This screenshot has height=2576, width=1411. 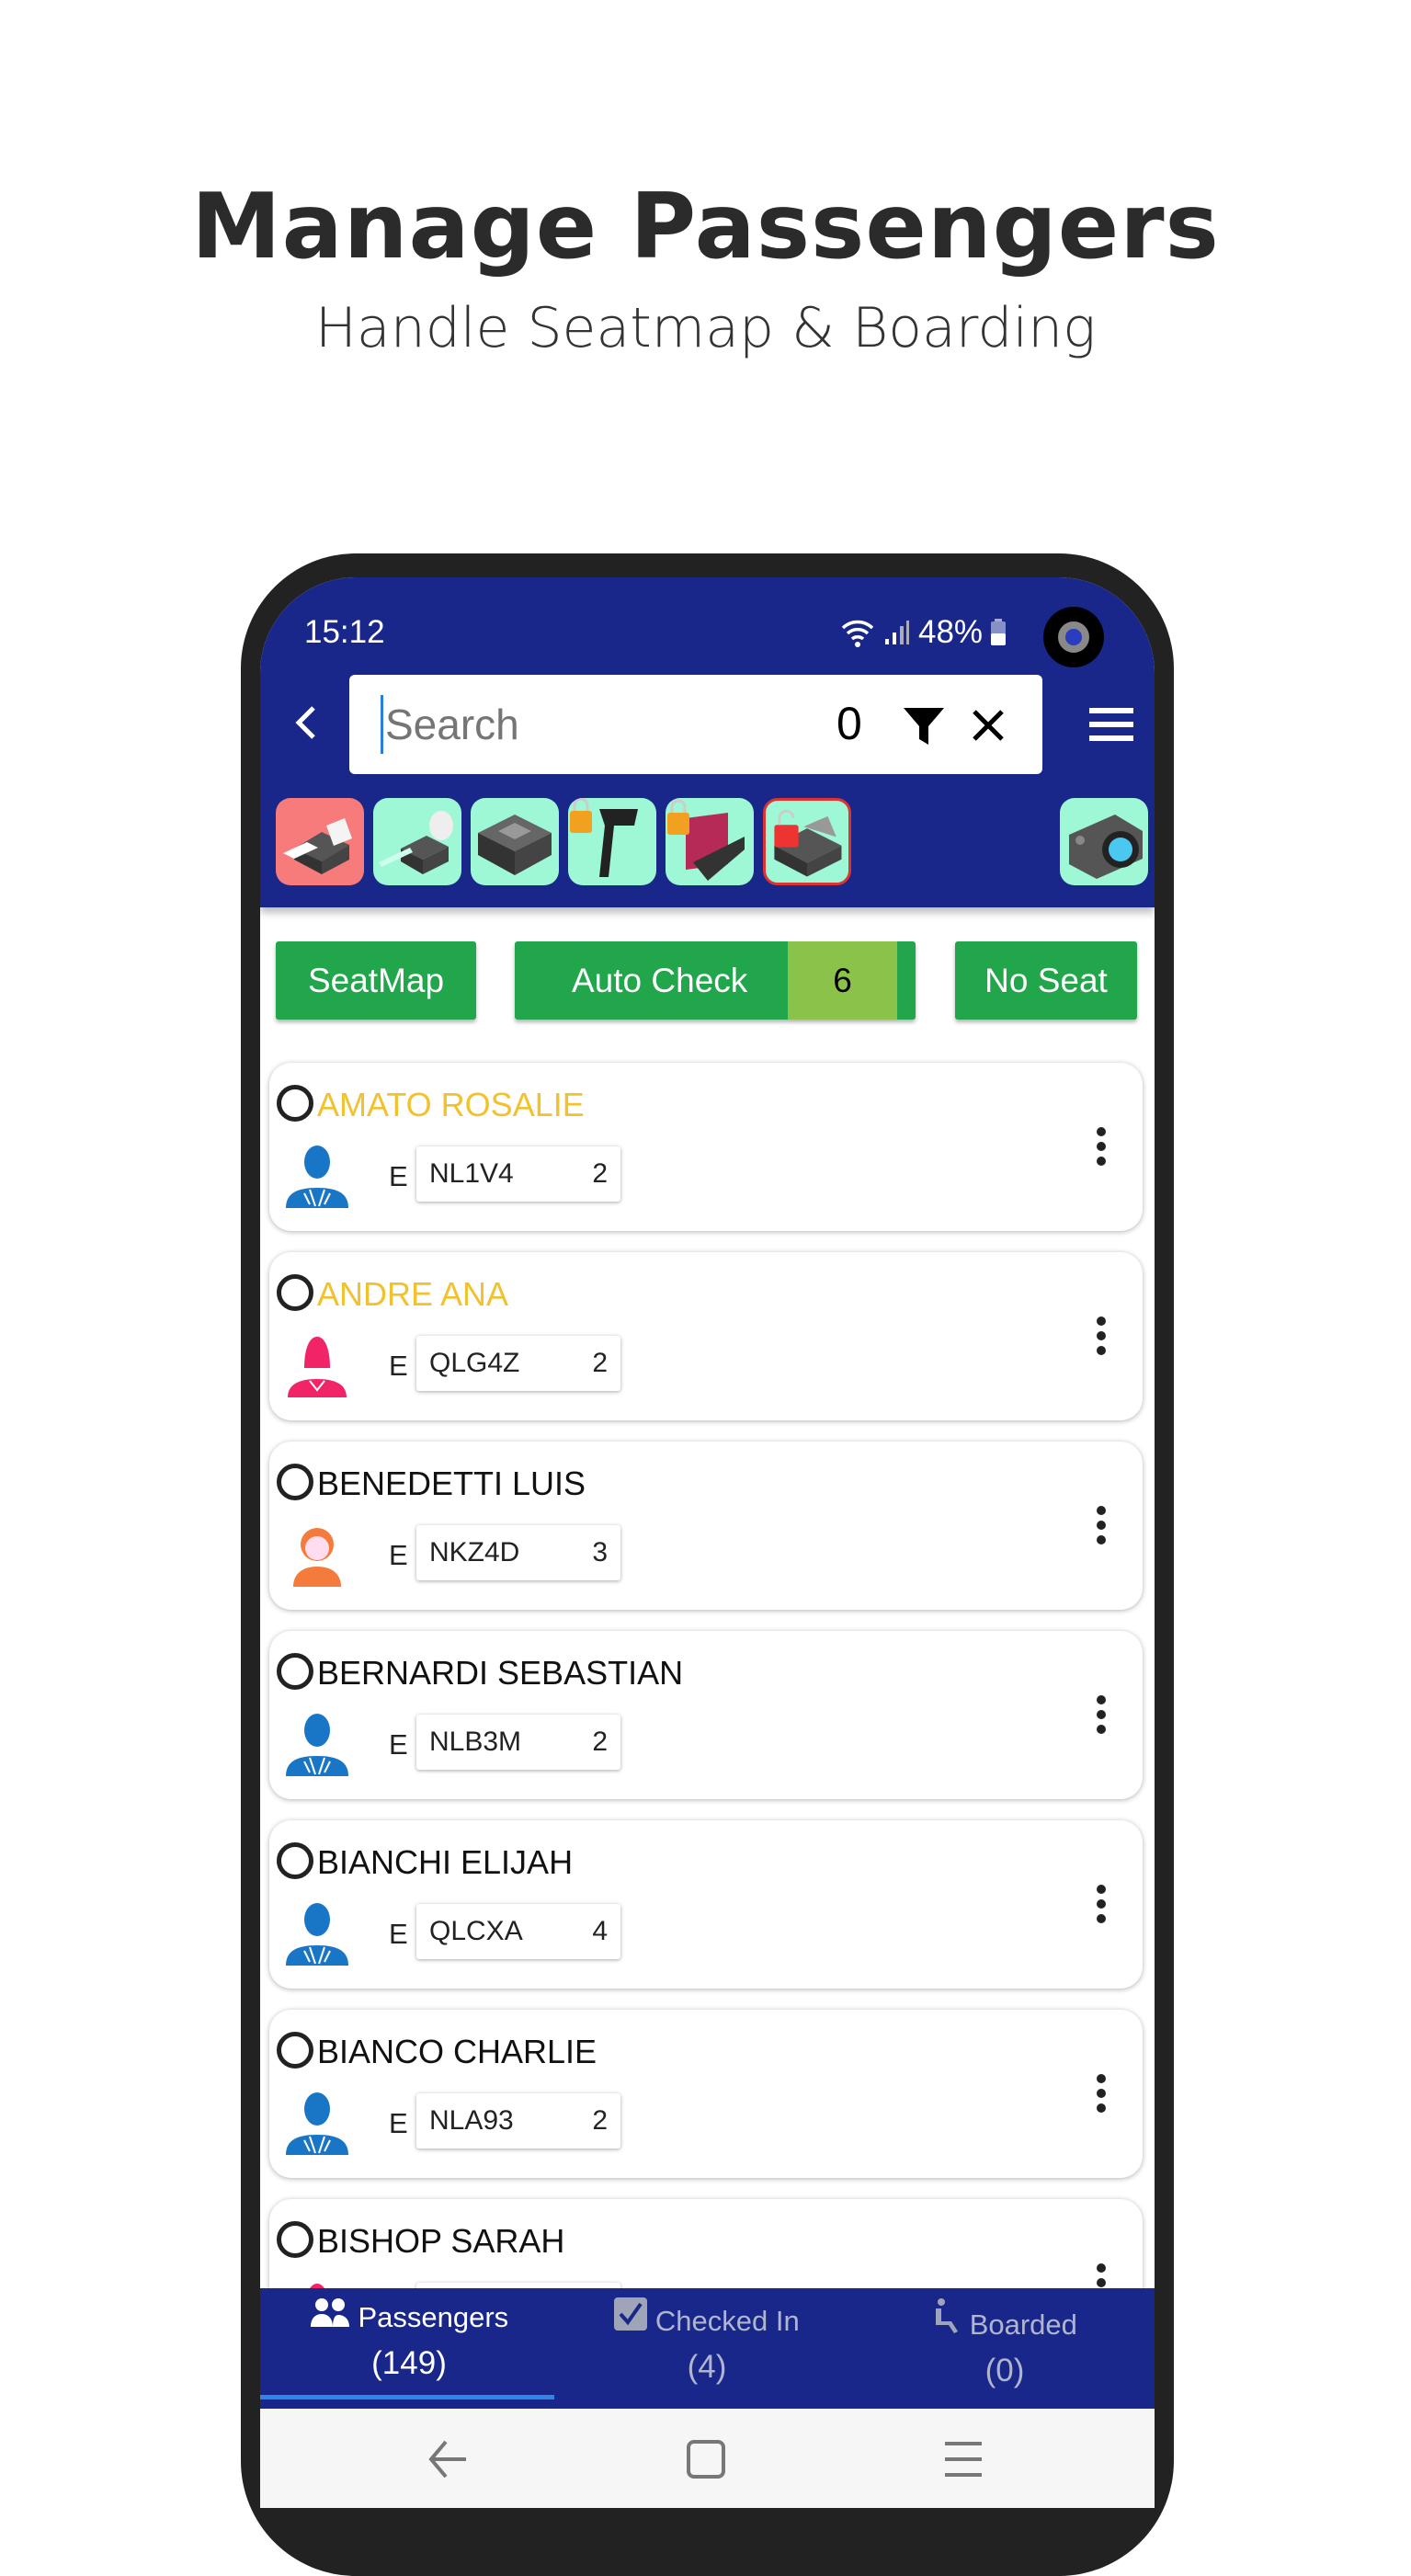 I want to click on pnr-box: NLB3M 2, so click(x=518, y=1742).